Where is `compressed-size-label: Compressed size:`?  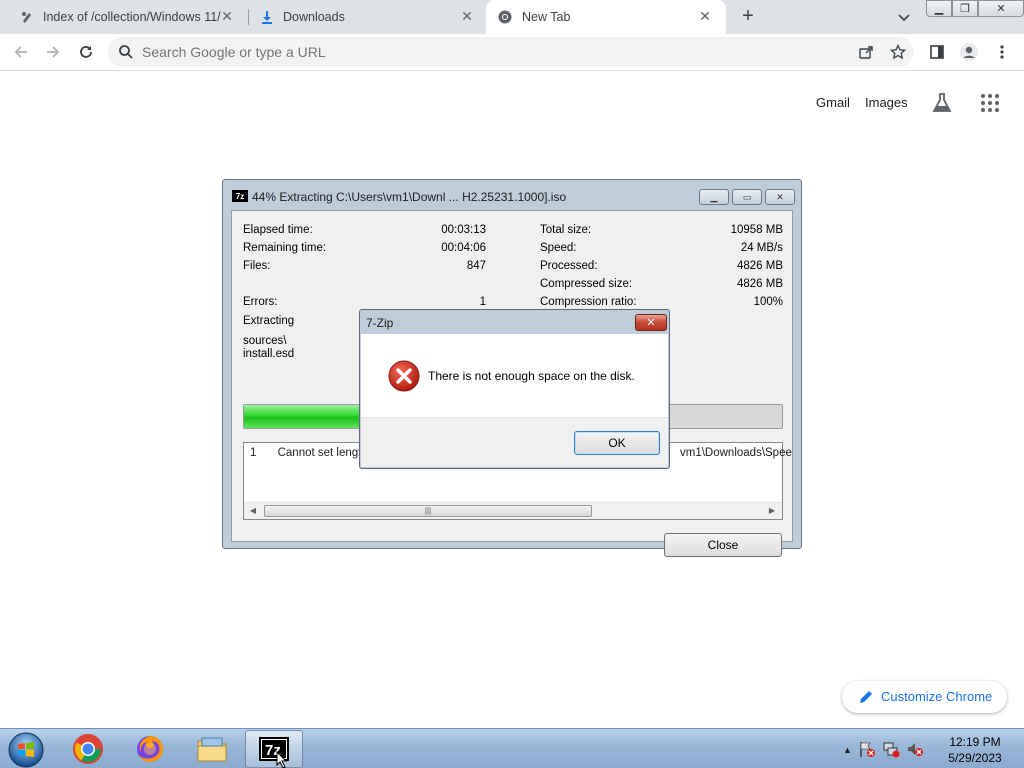
compressed-size-label: Compressed size: is located at coordinates (586, 284).